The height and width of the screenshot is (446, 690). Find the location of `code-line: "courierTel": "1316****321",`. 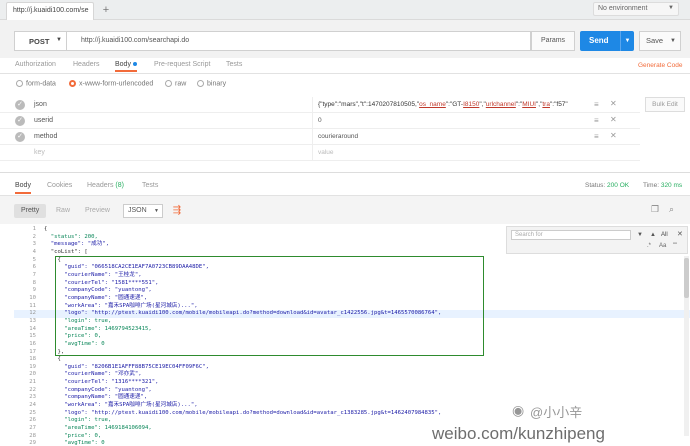

code-line: "courierTel": "1316****321", is located at coordinates (101, 382).